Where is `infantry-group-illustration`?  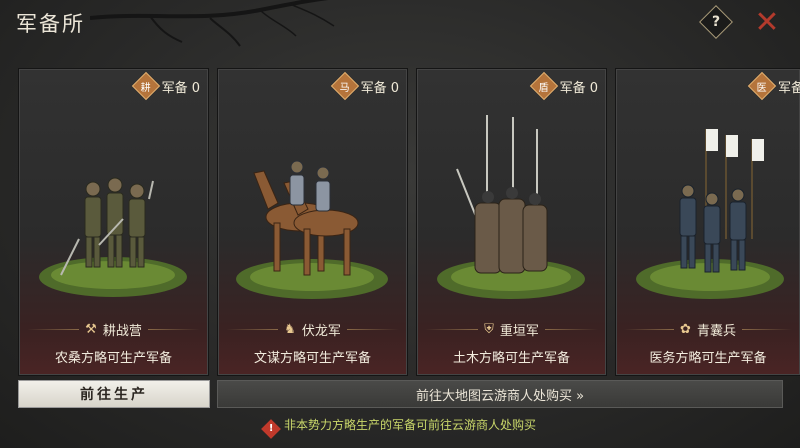 infantry-group-illustration is located at coordinates (113, 237).